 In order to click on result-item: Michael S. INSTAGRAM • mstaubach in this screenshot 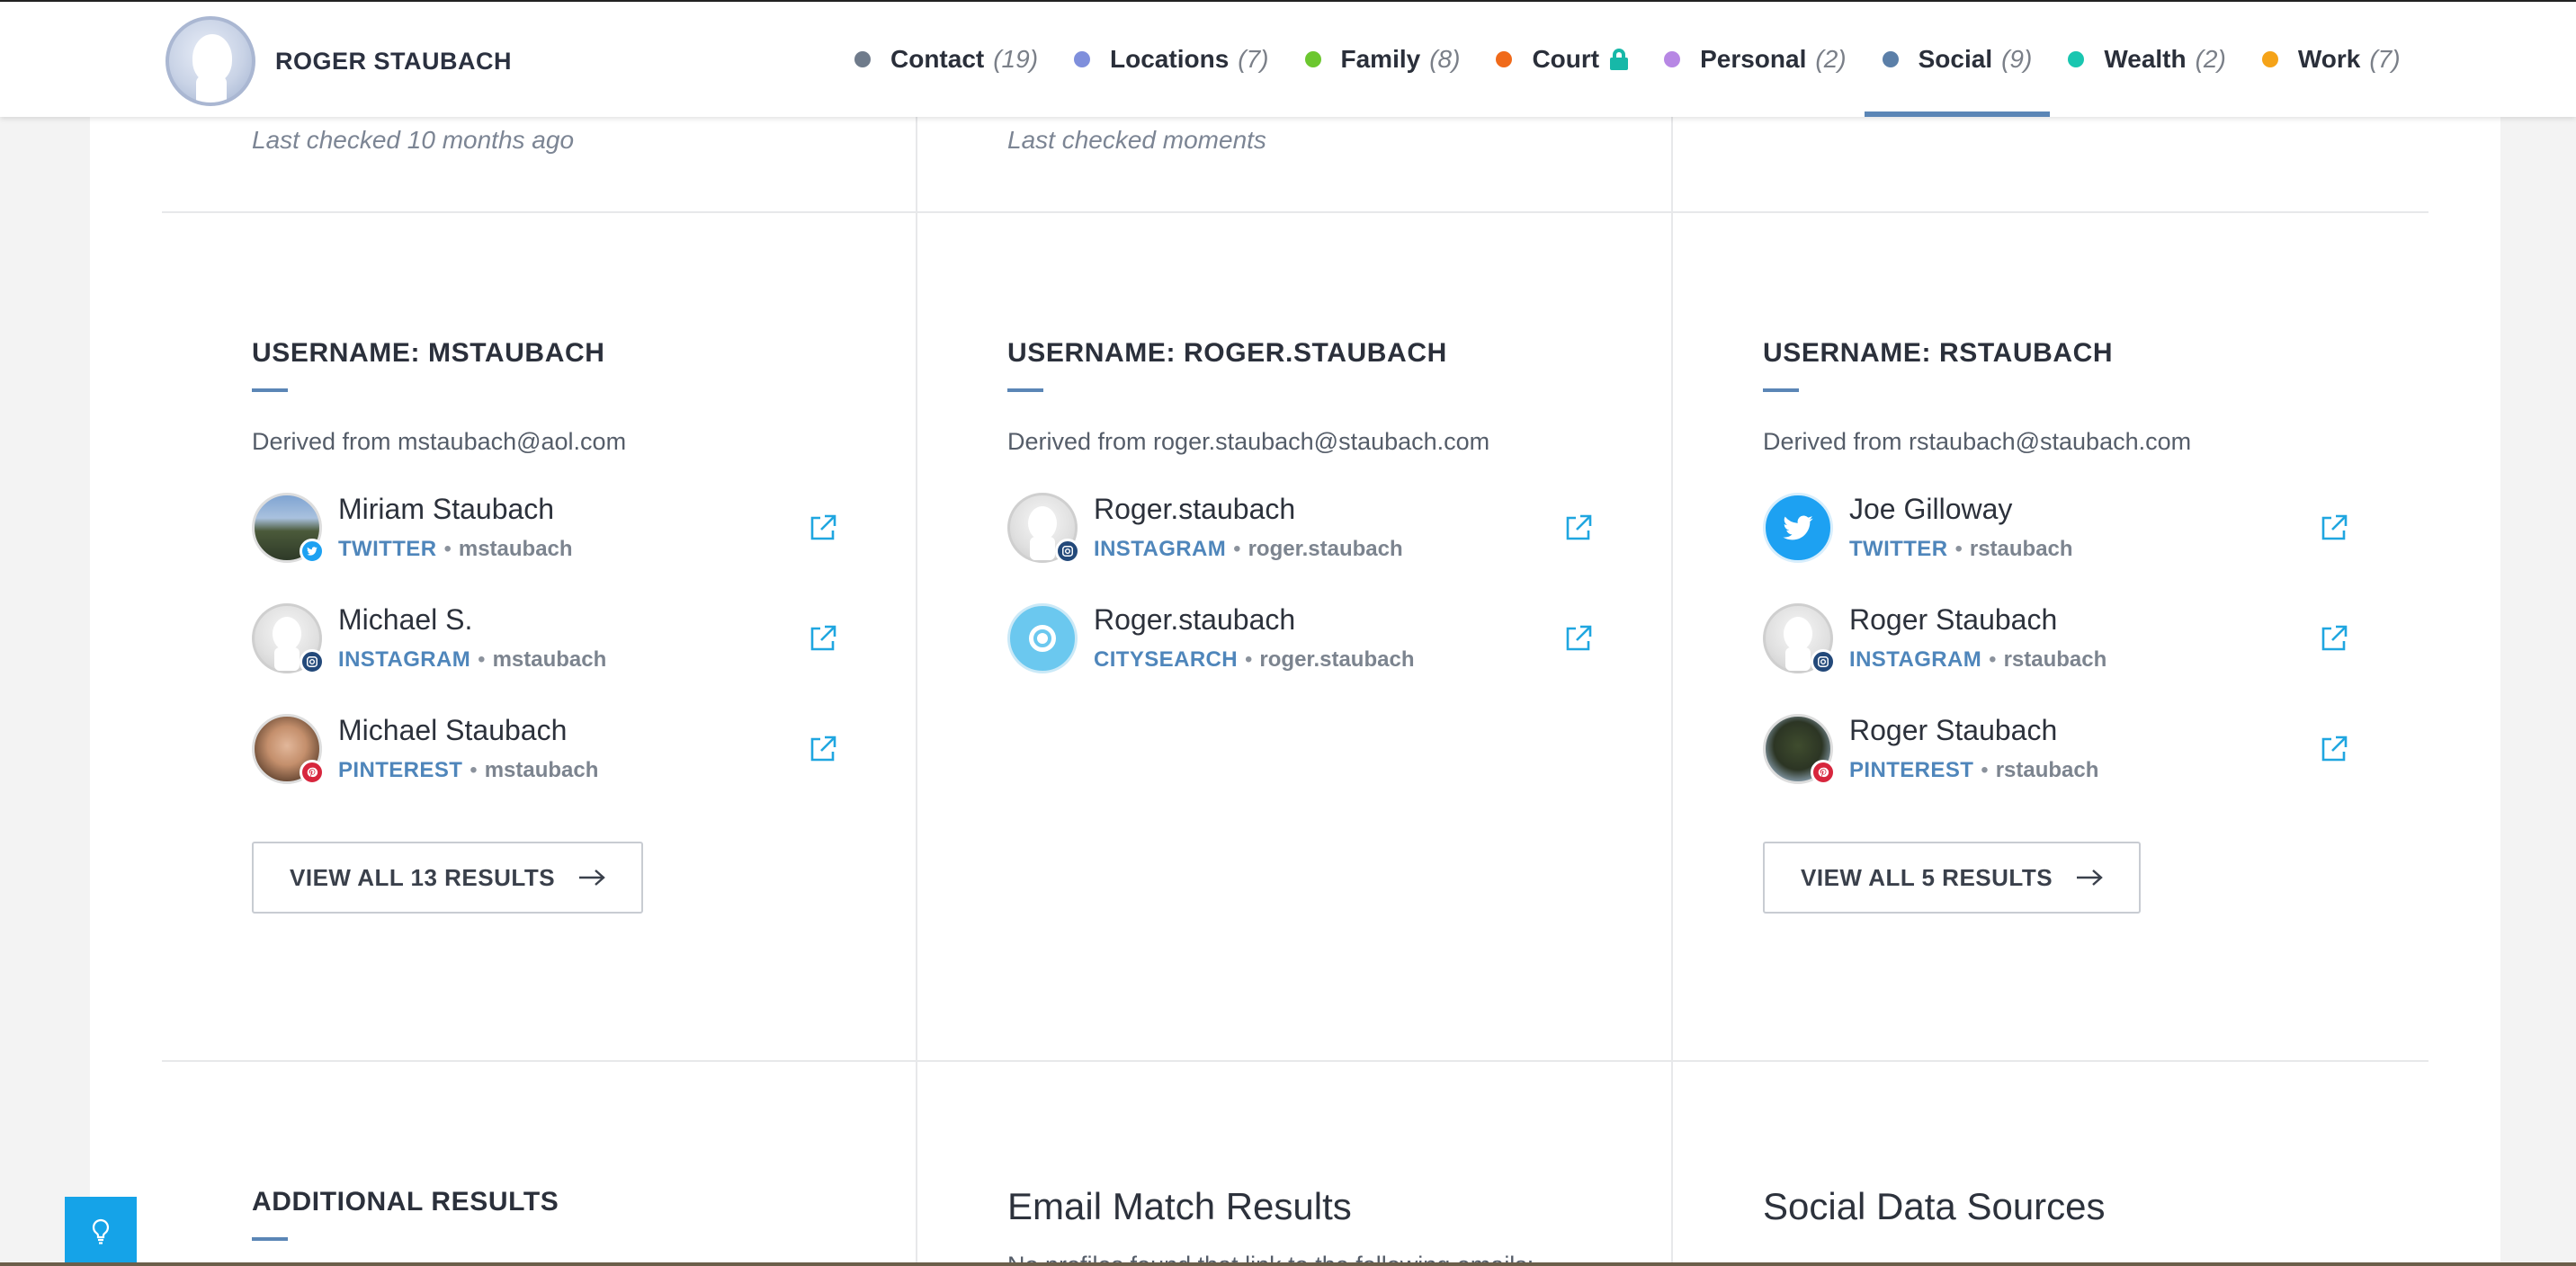, I will do `click(548, 638)`.